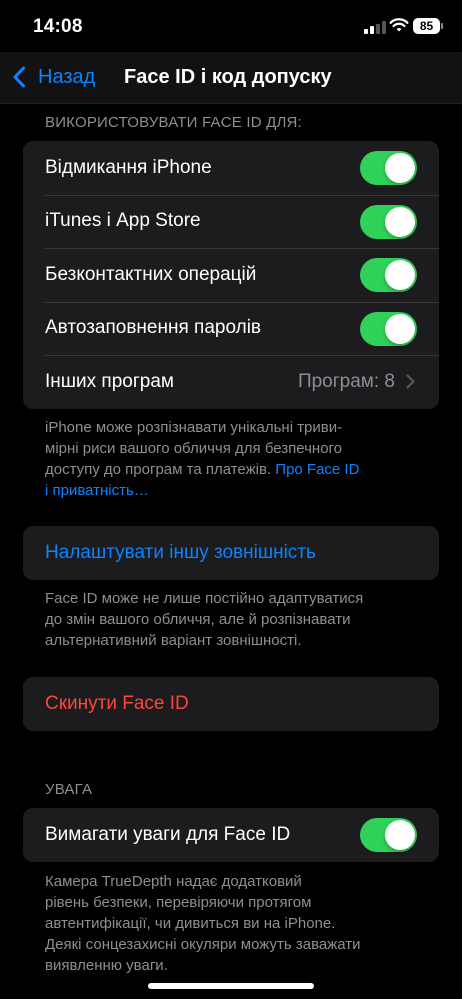 The image size is (462, 999). I want to click on row-label: Налаштувати іншу зовнішність, so click(180, 552).